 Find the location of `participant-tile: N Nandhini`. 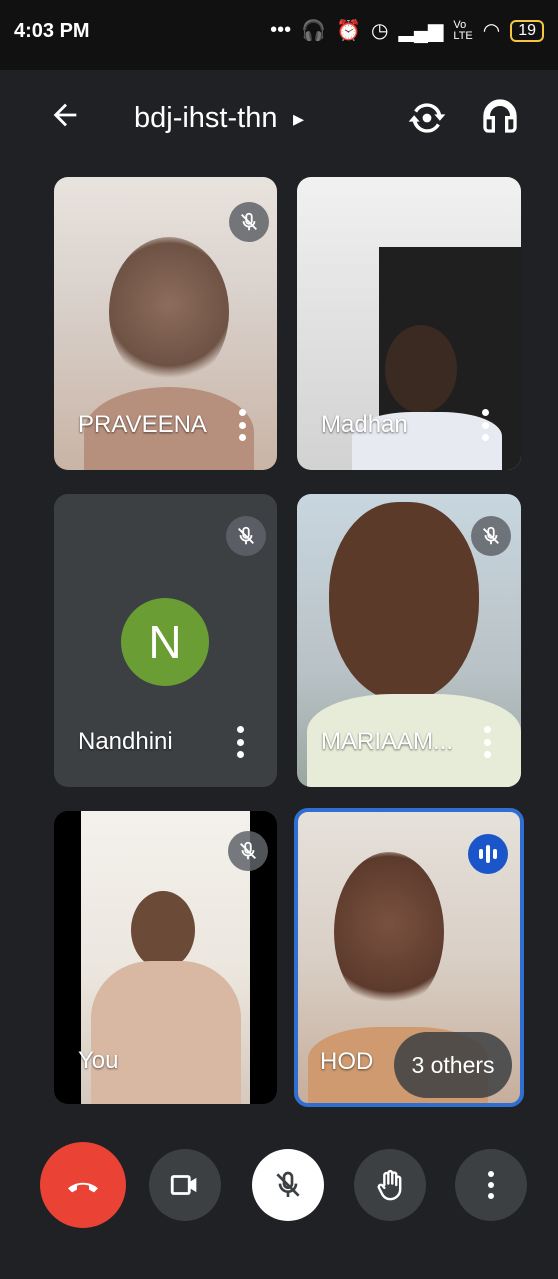

participant-tile: N Nandhini is located at coordinates (165, 640).